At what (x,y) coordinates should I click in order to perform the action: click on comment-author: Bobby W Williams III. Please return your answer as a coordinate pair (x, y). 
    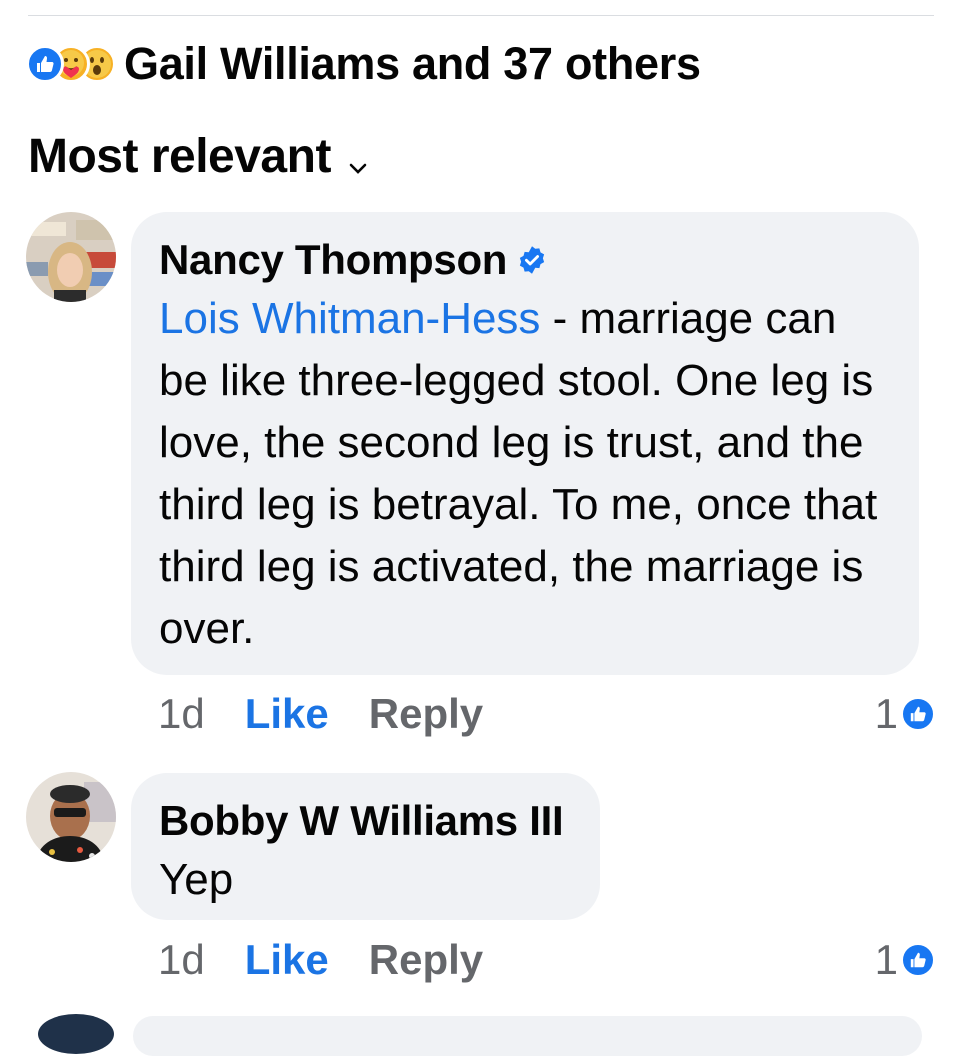
    Looking at the image, I should click on (365, 821).